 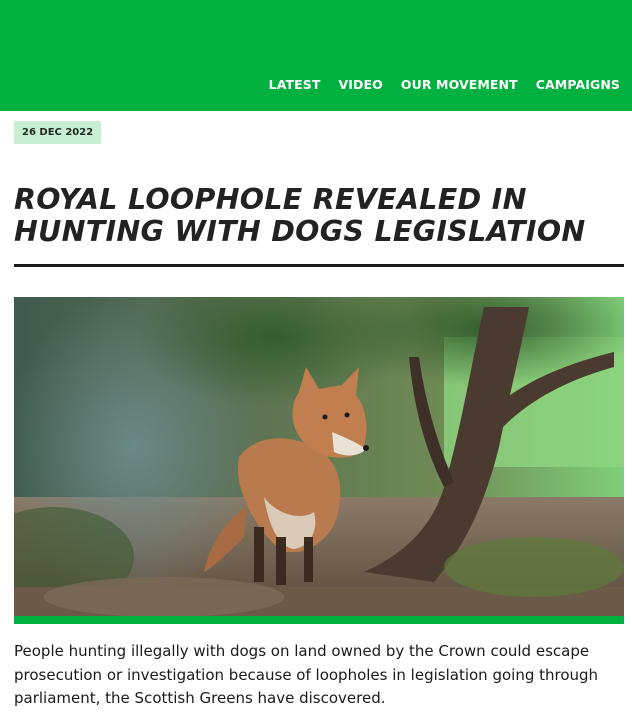 What do you see at coordinates (578, 84) in the screenshot?
I see `nav-link-campaigns: CAMPAIGNS` at bounding box center [578, 84].